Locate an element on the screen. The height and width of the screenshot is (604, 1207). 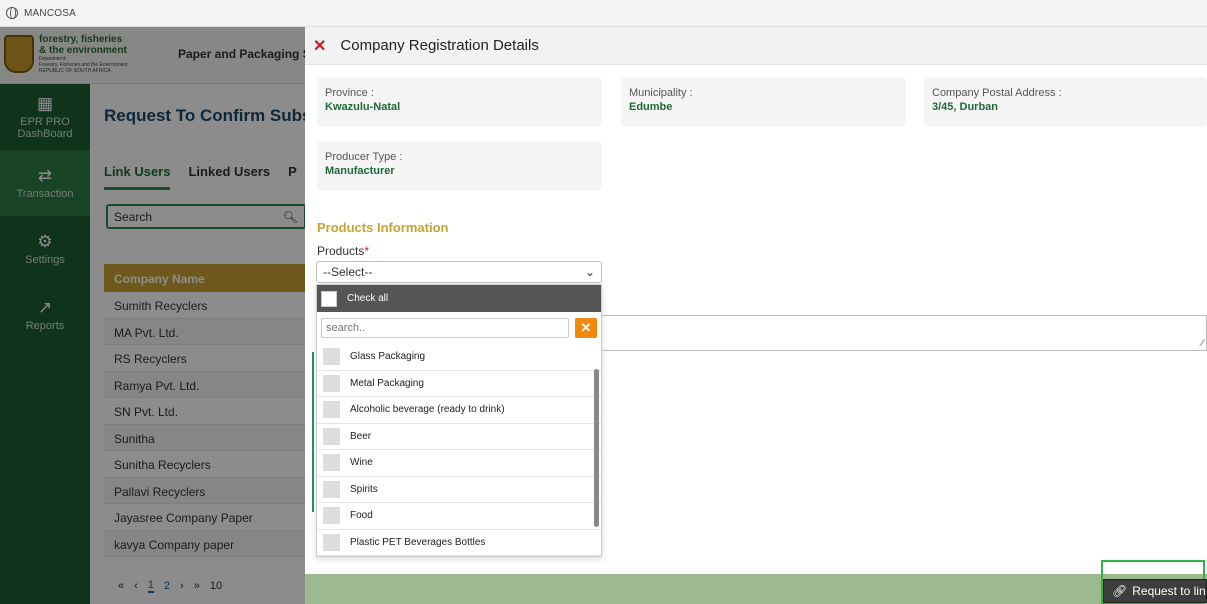
option-item: Alcoholic beverage (ready to drink) is located at coordinates (460, 410).